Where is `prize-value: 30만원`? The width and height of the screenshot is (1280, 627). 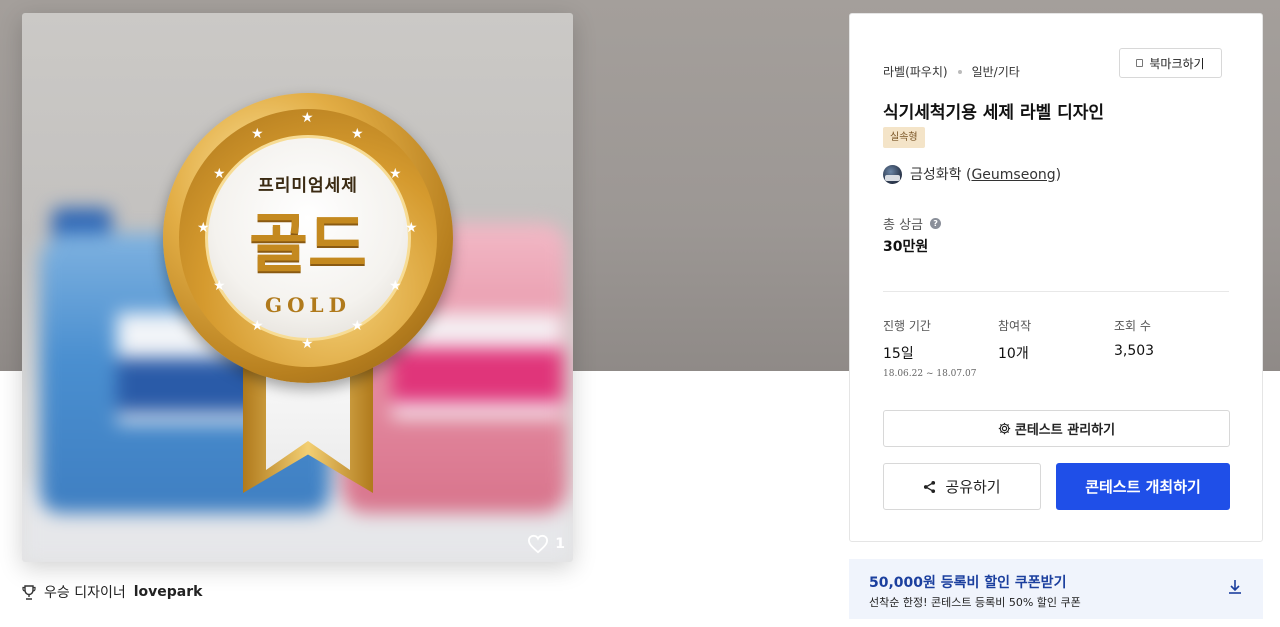 prize-value: 30만원 is located at coordinates (906, 247).